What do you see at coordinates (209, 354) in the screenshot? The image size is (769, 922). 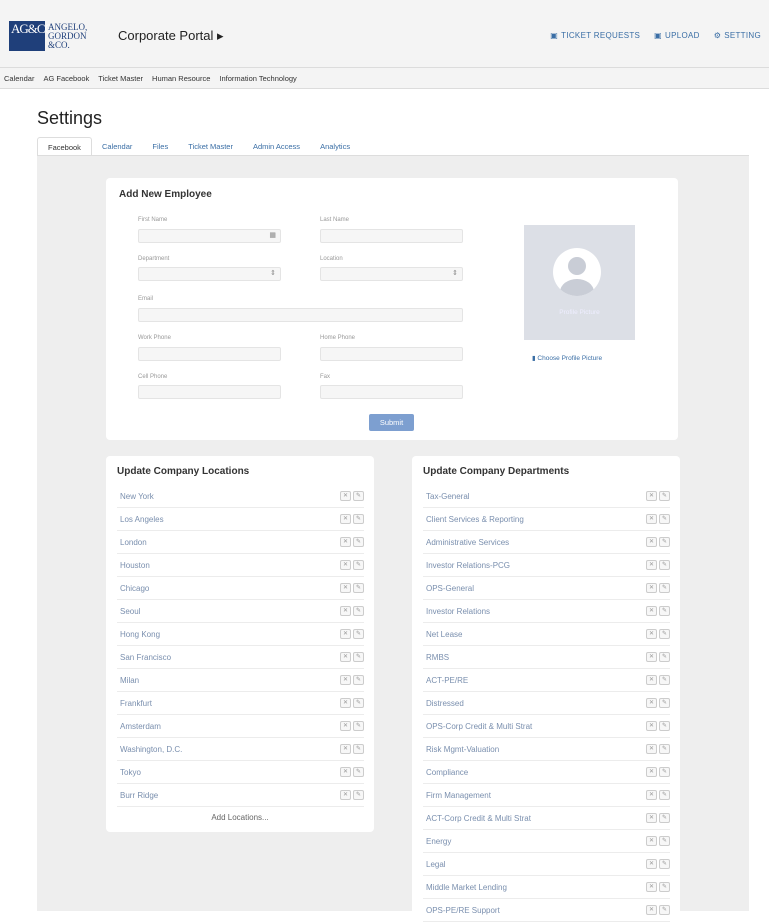 I see `work-phone-field` at bounding box center [209, 354].